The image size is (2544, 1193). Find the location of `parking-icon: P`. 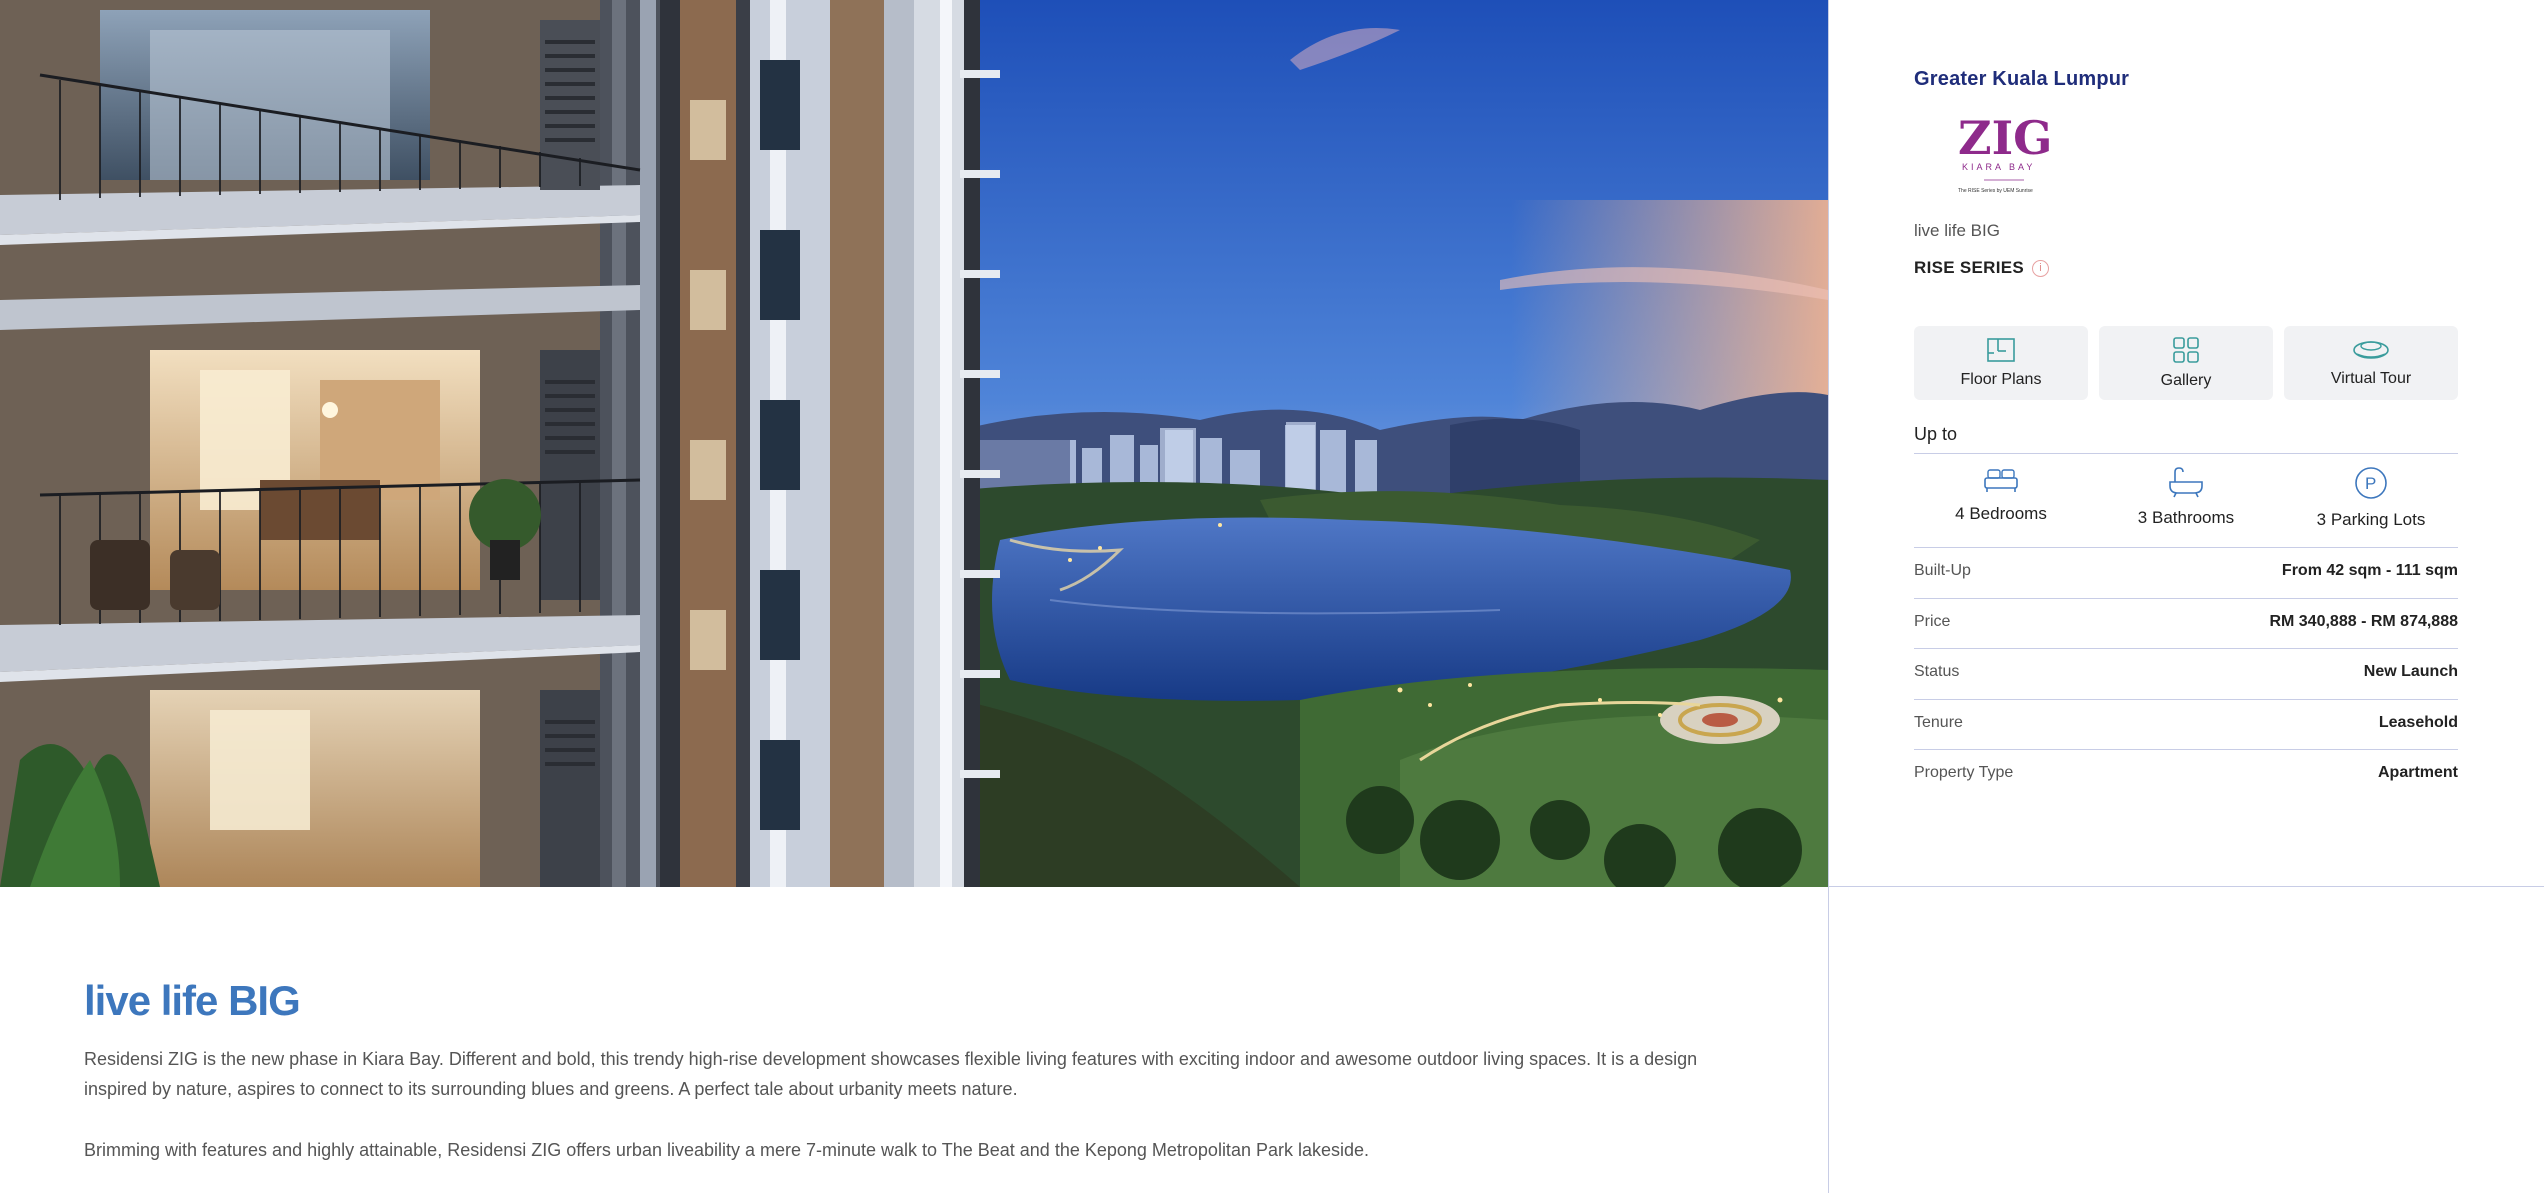

parking-icon: P is located at coordinates (2371, 483).